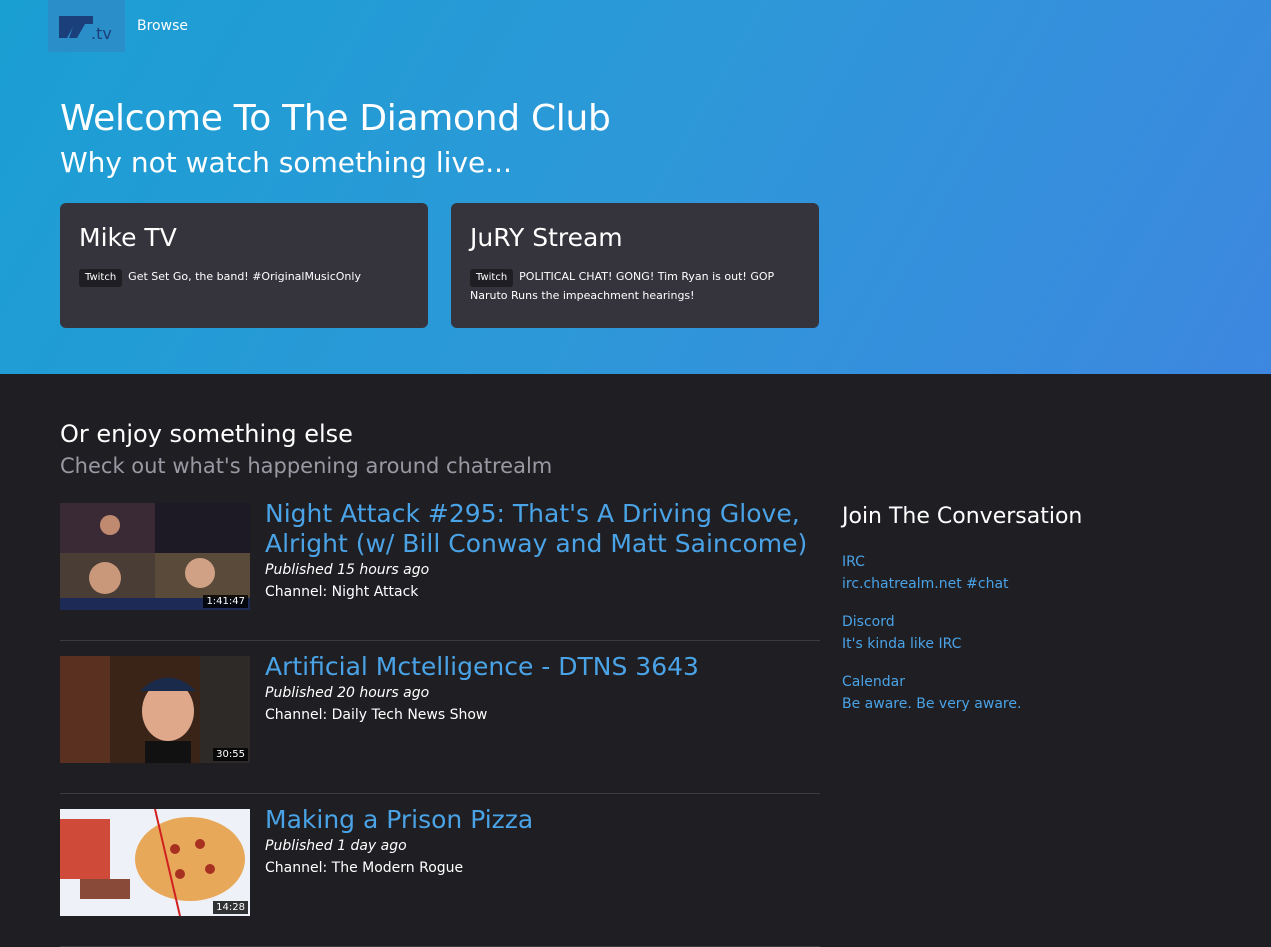 This screenshot has width=1271, height=947. Describe the element at coordinates (101, 33) in the screenshot. I see `logo-text: .tv` at that location.